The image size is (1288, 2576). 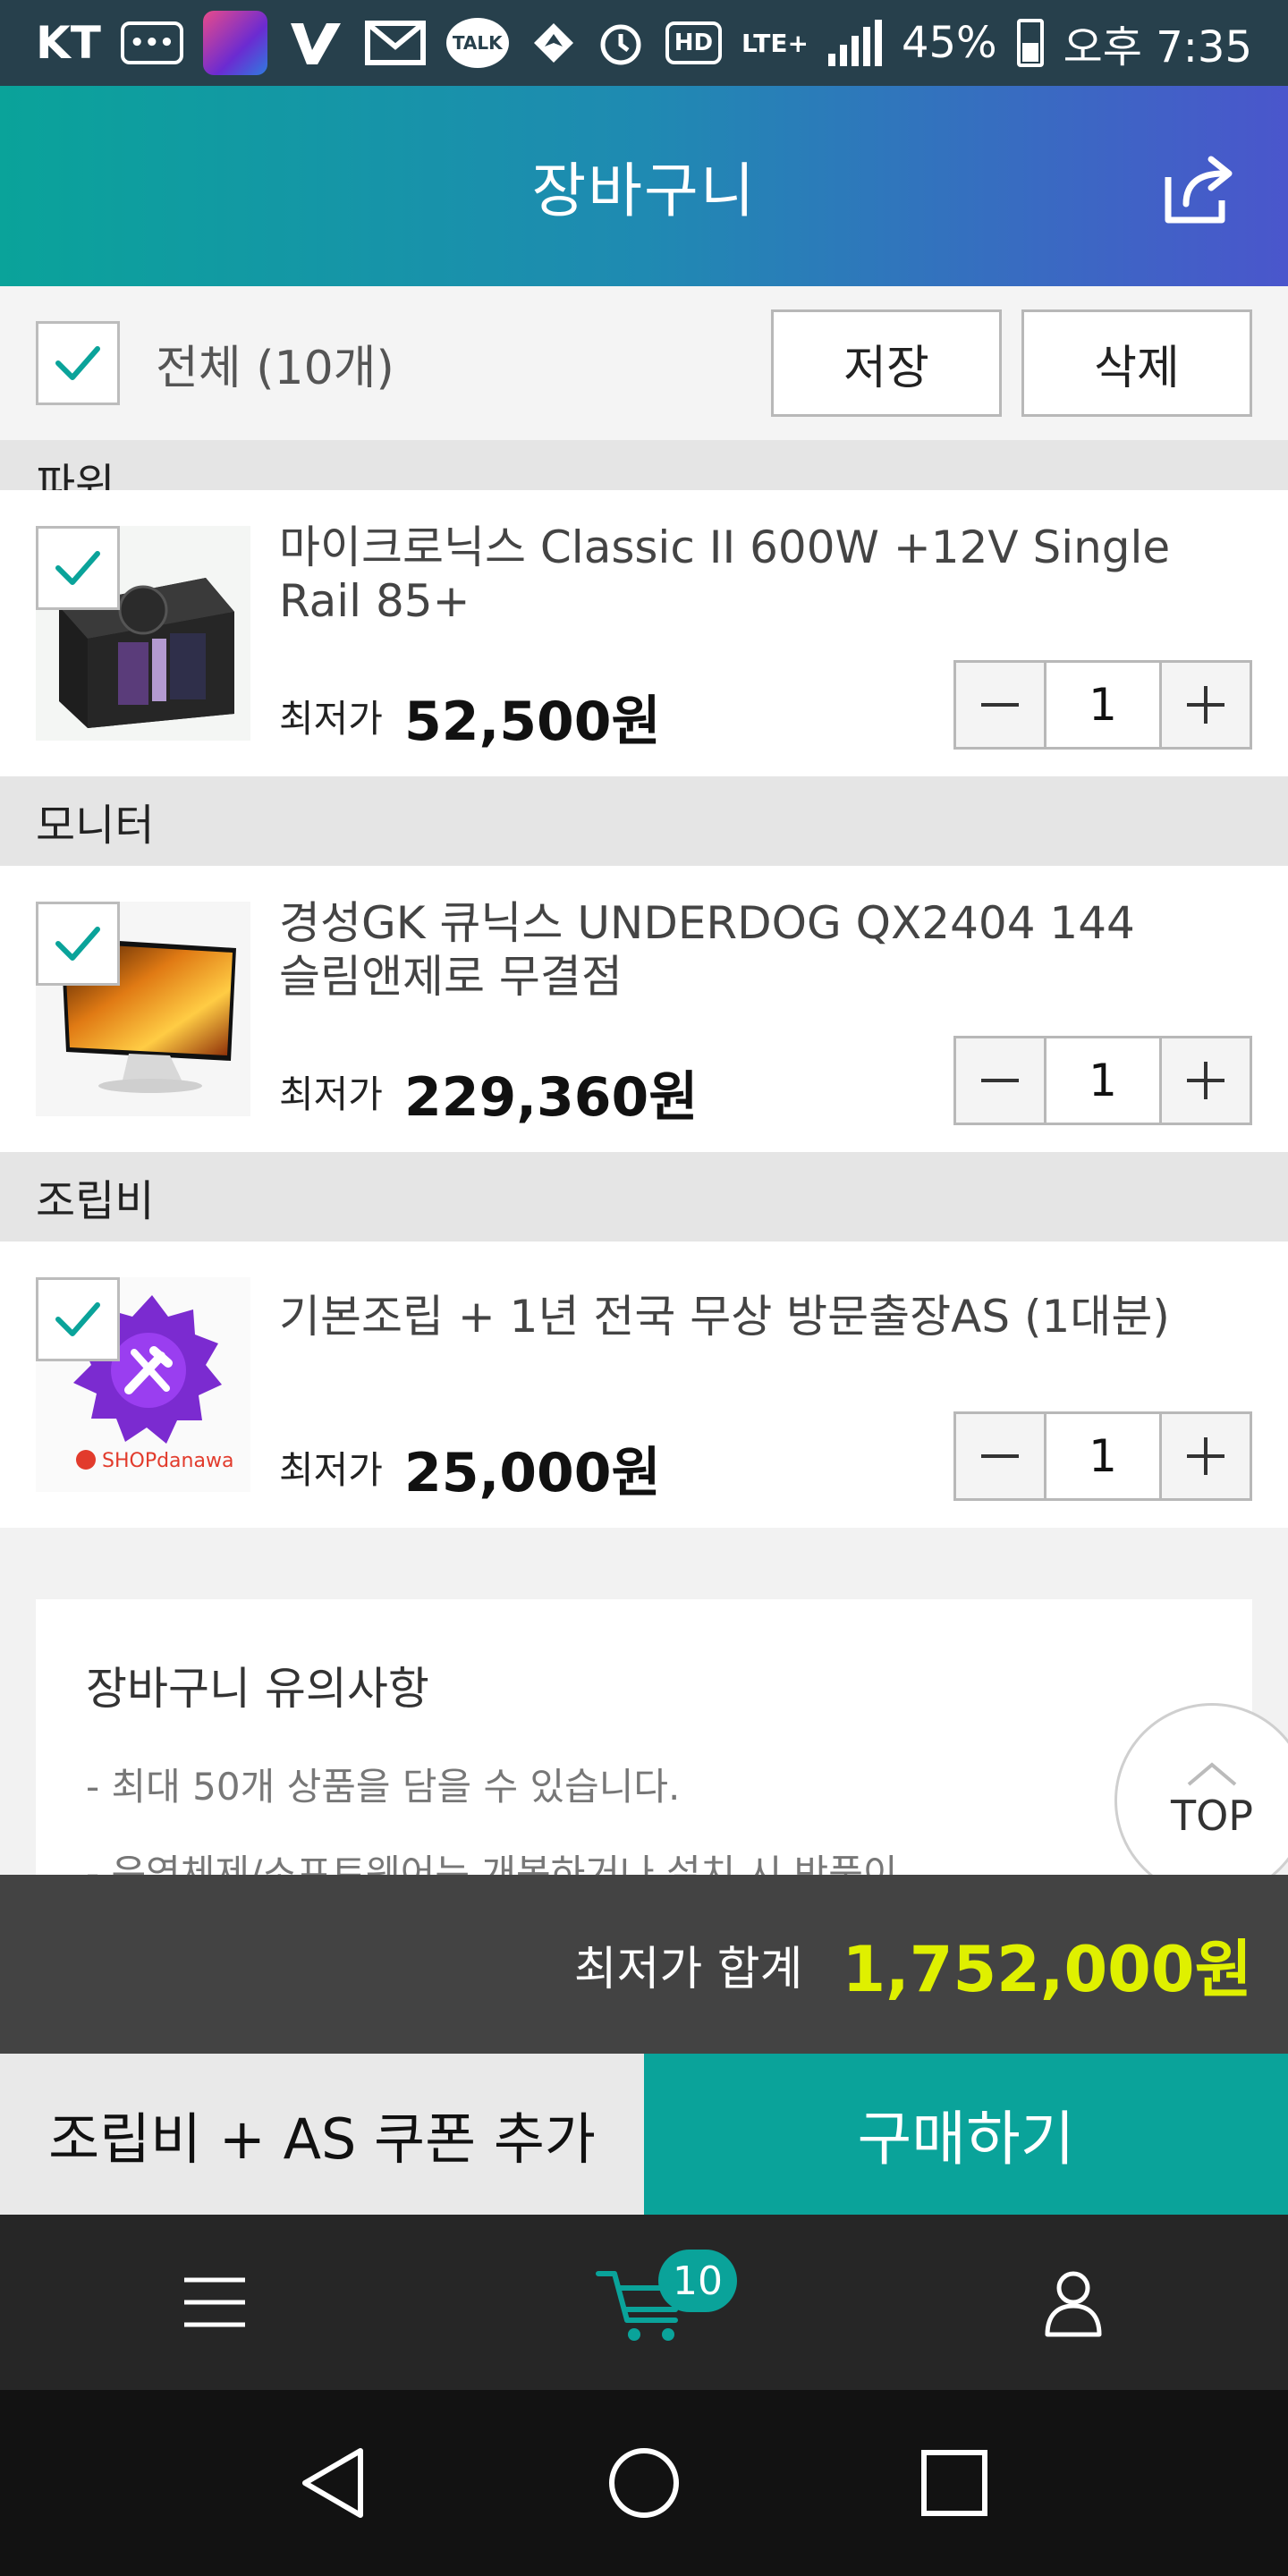 I want to click on shopdanawa-logo: SHOPdanawa, so click(x=167, y=1461).